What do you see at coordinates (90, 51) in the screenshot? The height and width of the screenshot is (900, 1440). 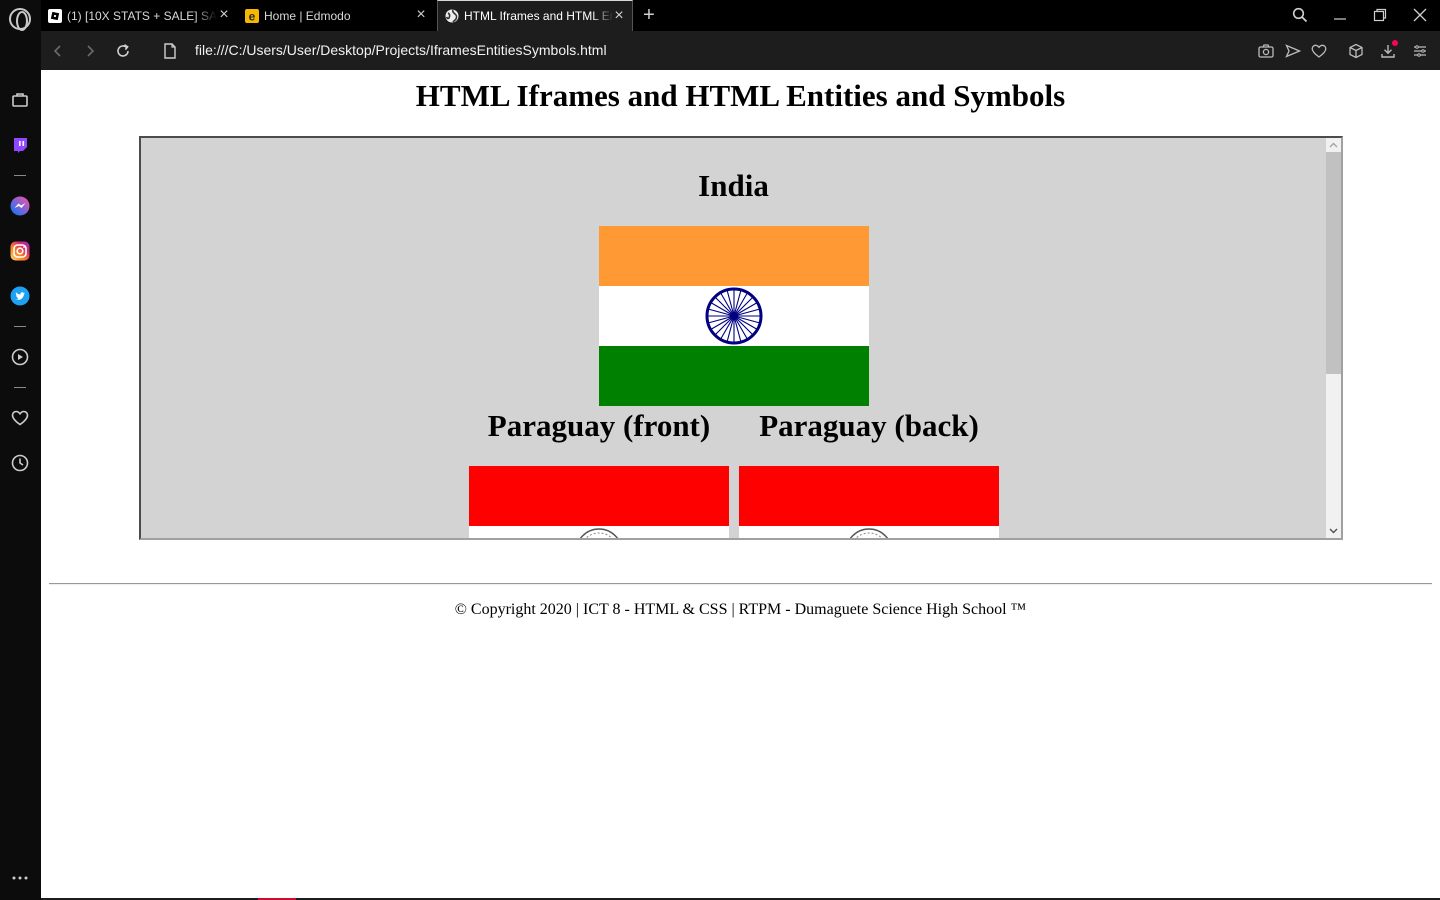 I see `forward-icon` at bounding box center [90, 51].